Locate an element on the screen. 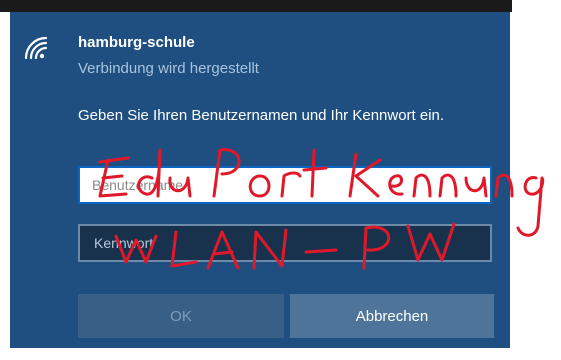 The image size is (561, 360). taskbar-edge is located at coordinates (256, 6).